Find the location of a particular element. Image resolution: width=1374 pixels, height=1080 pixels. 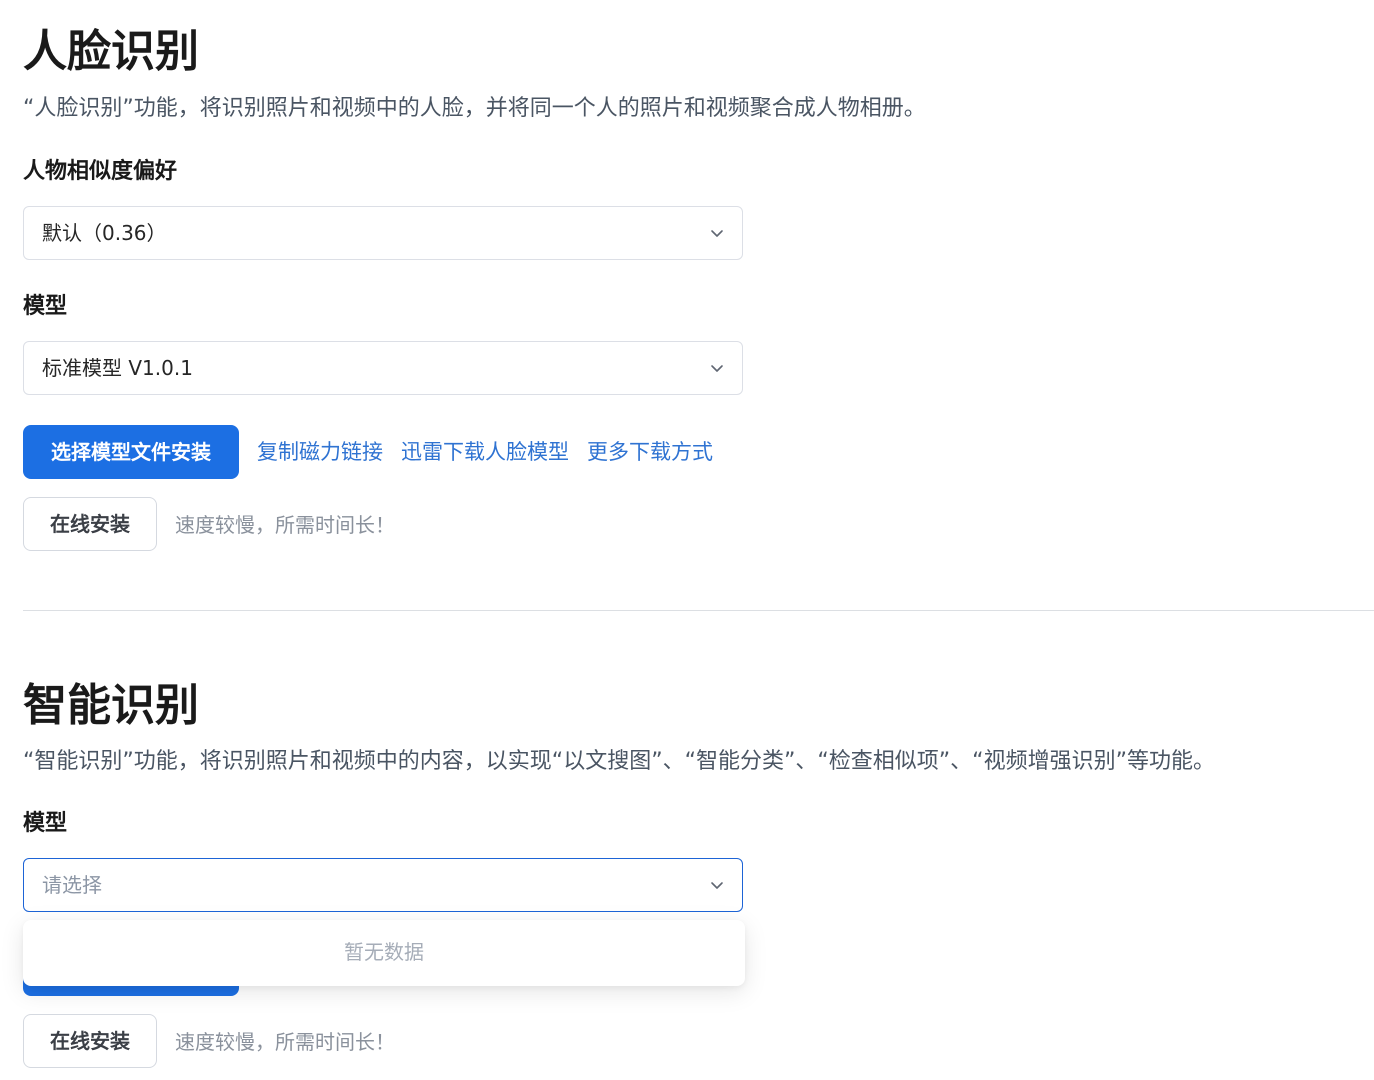

smart-model-select-placeholder: 请选择 is located at coordinates (72, 885).